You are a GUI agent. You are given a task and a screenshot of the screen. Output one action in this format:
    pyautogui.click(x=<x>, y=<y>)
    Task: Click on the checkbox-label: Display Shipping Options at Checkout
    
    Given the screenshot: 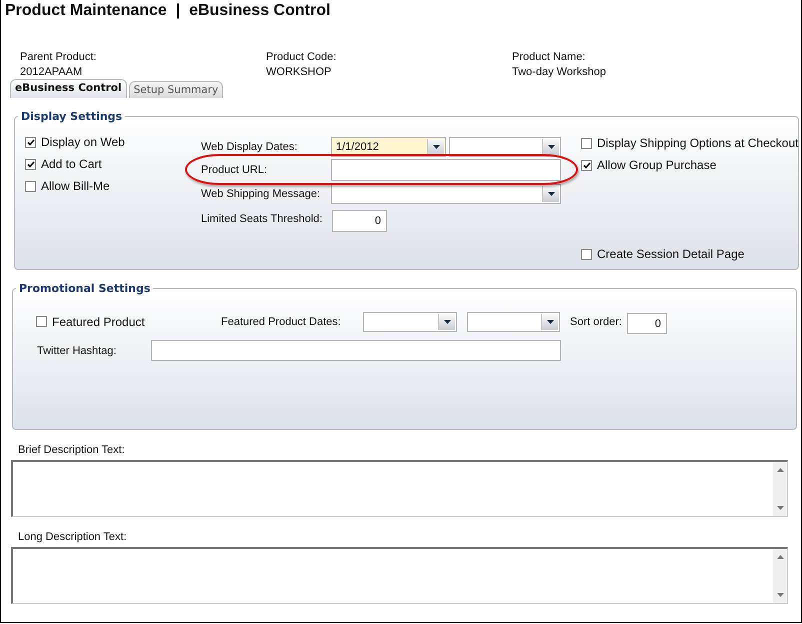 What is the action you would take?
    pyautogui.click(x=697, y=143)
    